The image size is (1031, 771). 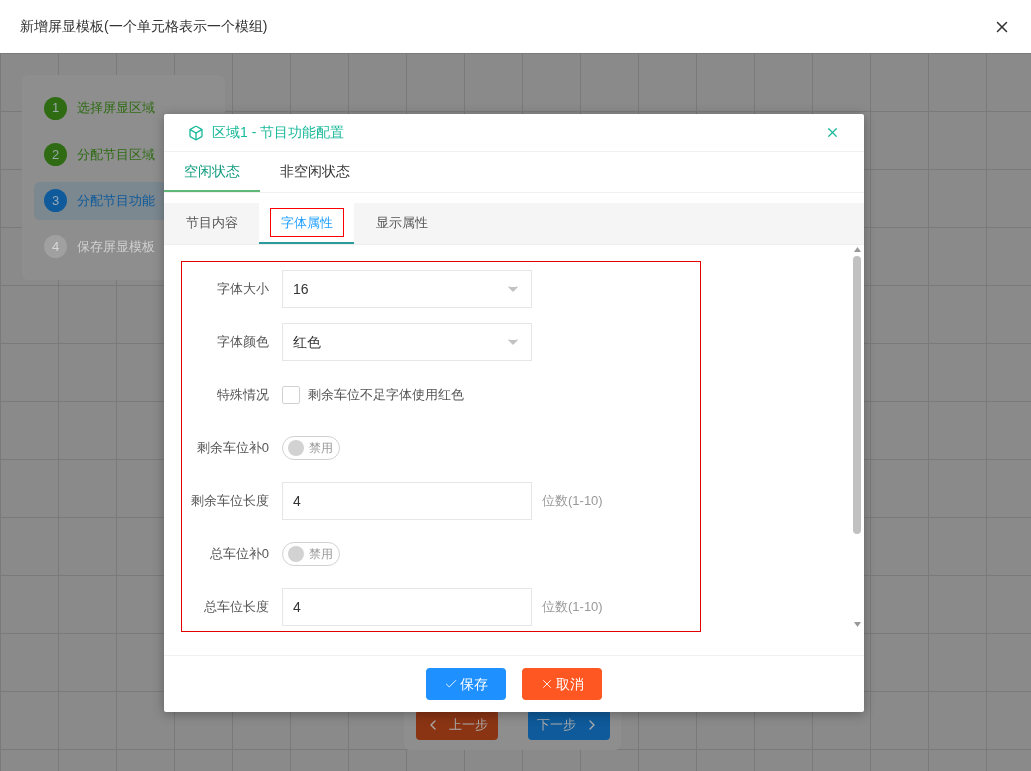 What do you see at coordinates (466, 684) in the screenshot?
I see `save-button: 保存` at bounding box center [466, 684].